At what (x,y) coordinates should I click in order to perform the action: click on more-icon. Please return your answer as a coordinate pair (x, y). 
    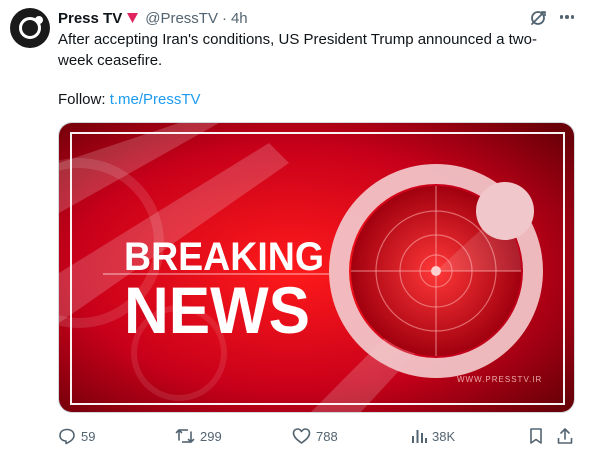
    Looking at the image, I should click on (567, 17).